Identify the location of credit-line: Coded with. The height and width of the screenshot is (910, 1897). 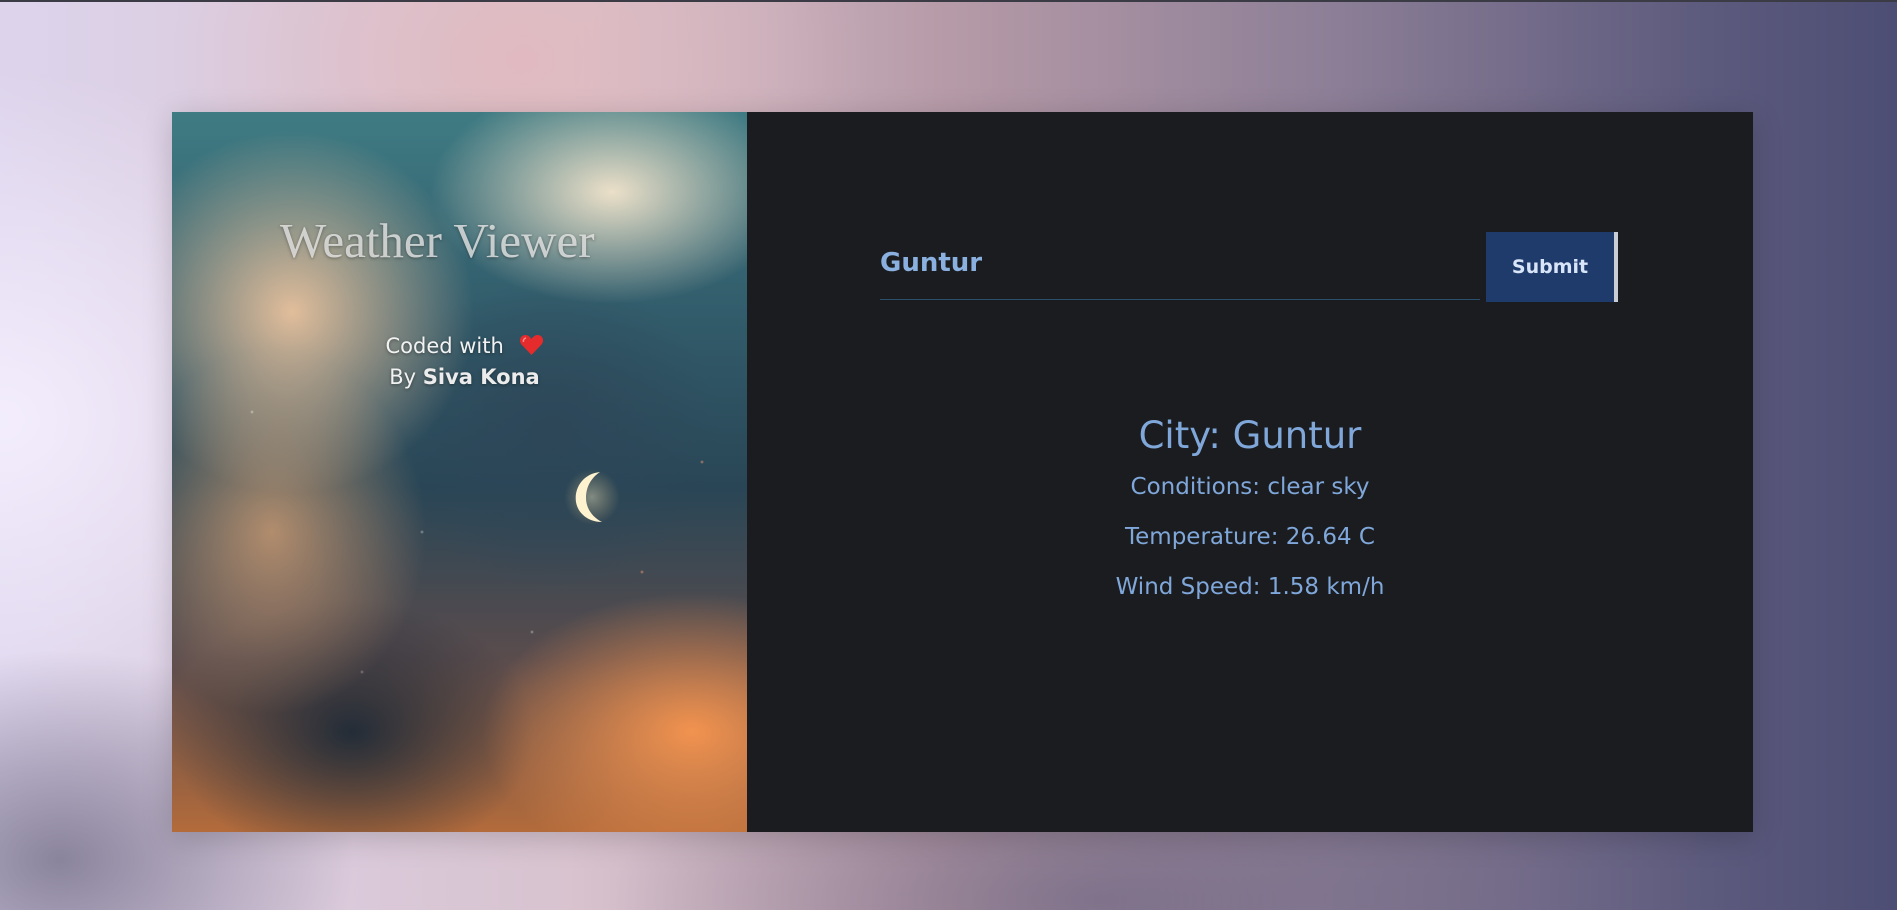
(459, 346).